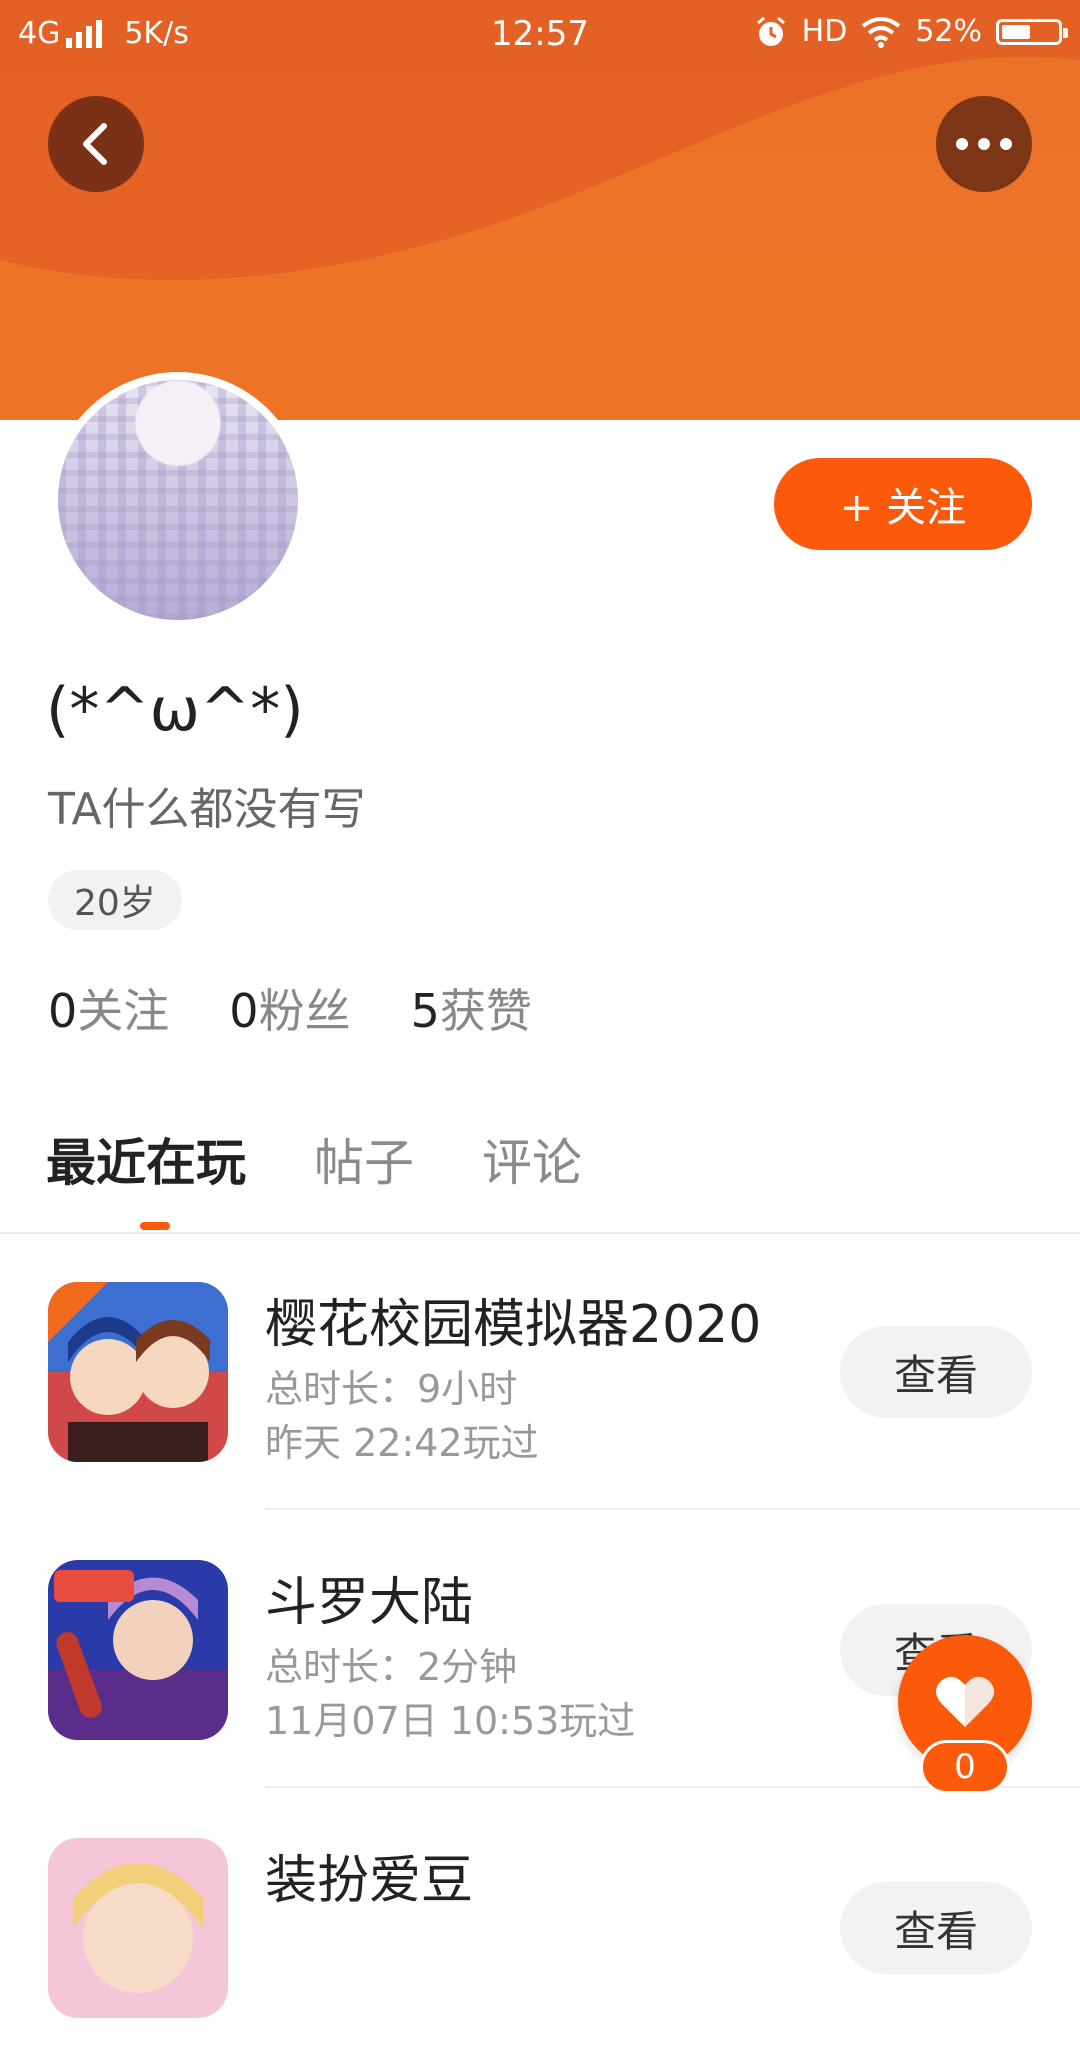  I want to click on battery-percent: 52%, so click(948, 31).